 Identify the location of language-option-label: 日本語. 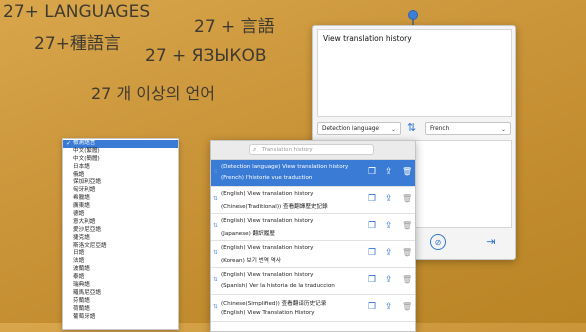
(81, 166).